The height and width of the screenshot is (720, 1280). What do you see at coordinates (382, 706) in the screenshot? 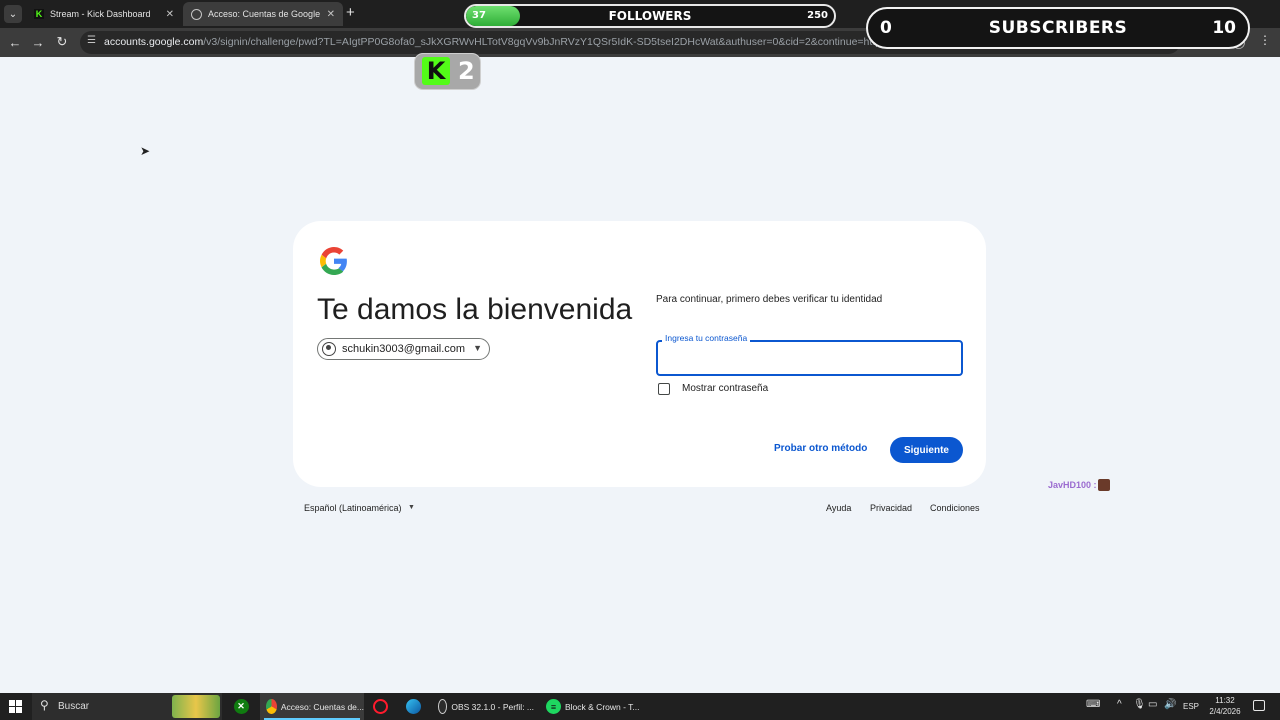
I see `opera-app-icon` at bounding box center [382, 706].